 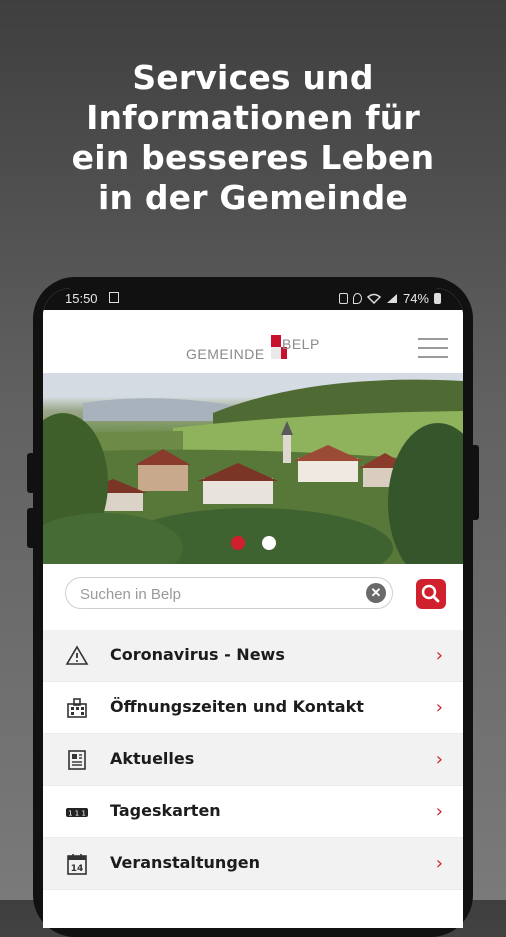 I want to click on phone-power-button, so click(x=475, y=482).